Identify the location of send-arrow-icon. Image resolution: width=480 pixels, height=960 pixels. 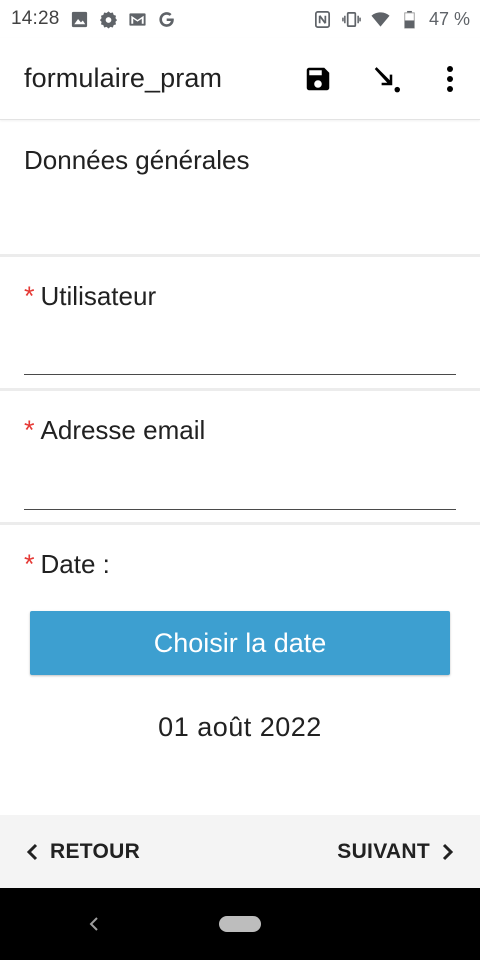
(387, 79).